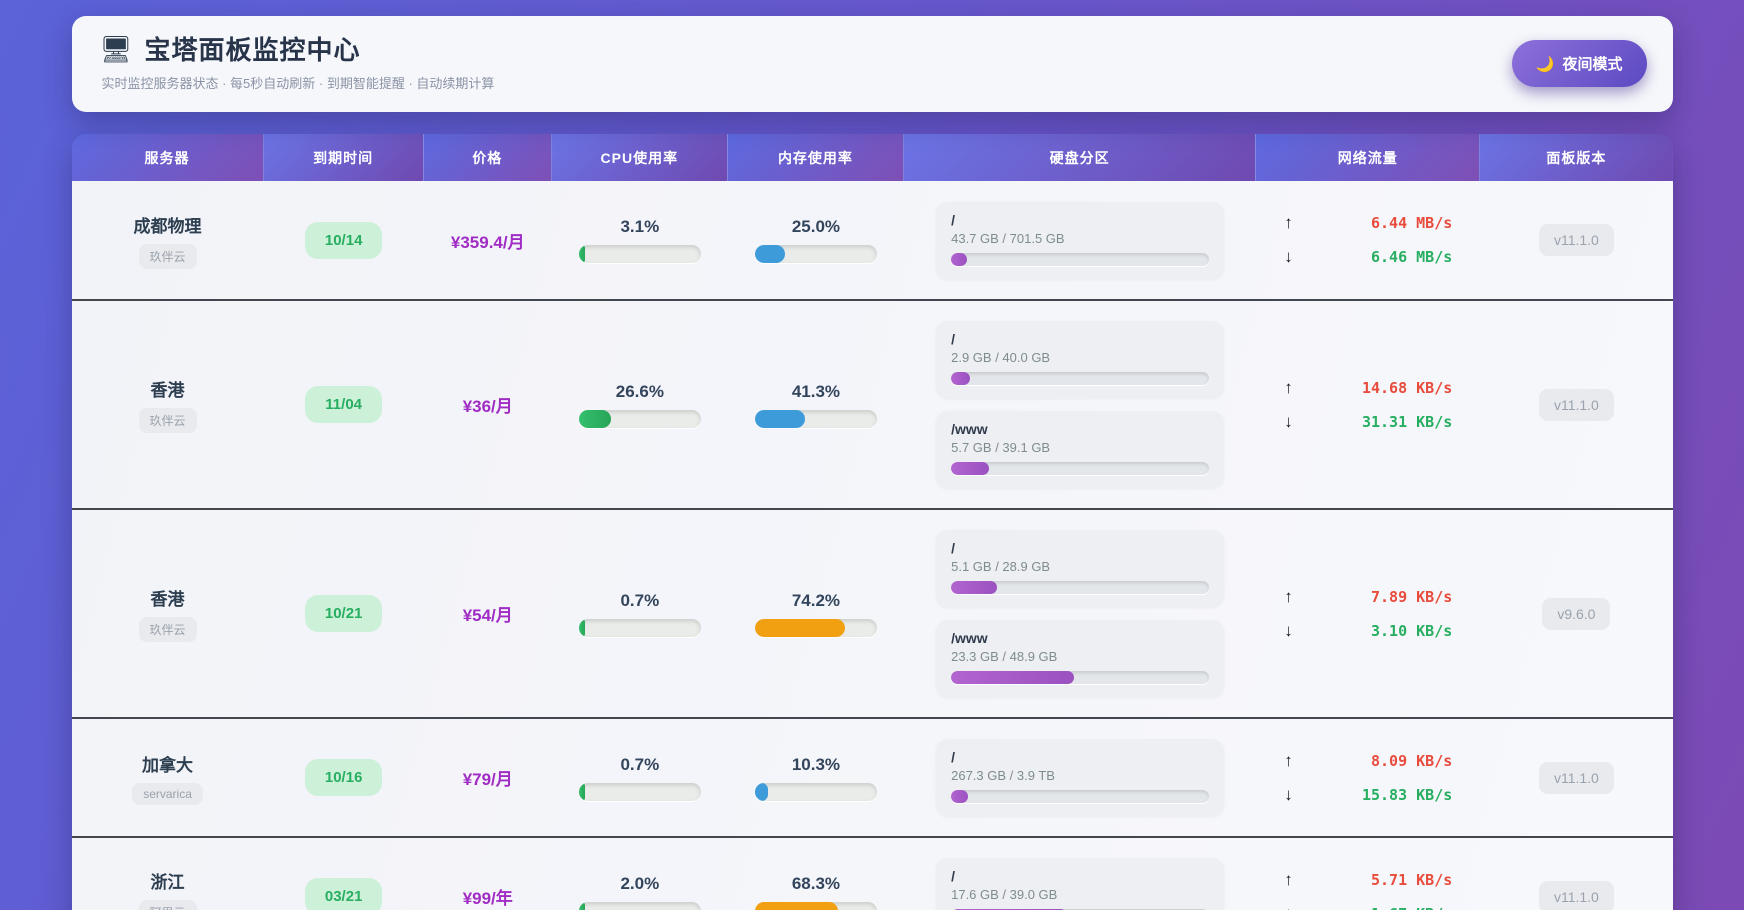 The width and height of the screenshot is (1744, 910). I want to click on upload-line: ↑ 14.68 KB/s, so click(1368, 388).